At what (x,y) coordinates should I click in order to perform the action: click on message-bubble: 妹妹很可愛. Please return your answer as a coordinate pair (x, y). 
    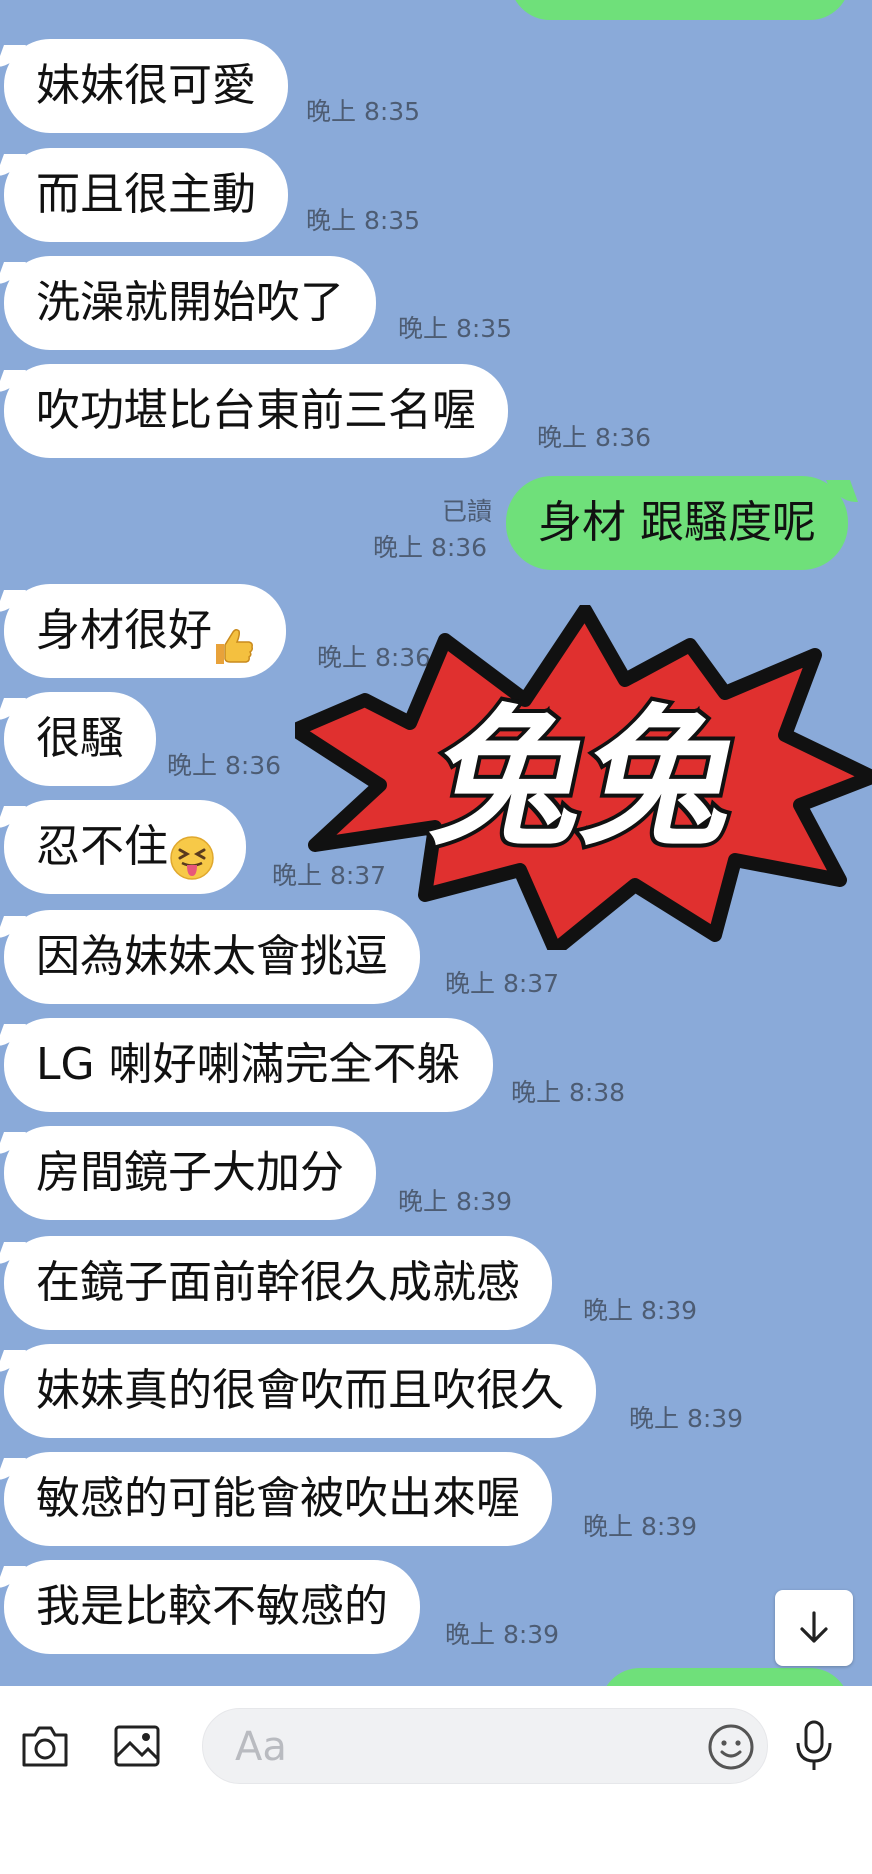
    Looking at the image, I should click on (146, 86).